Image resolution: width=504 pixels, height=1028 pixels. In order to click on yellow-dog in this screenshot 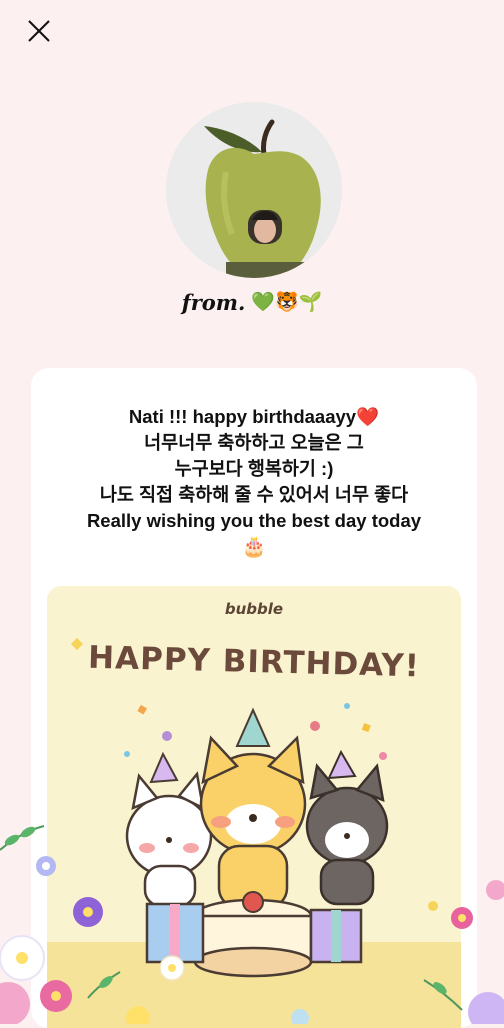, I will do `click(253, 808)`.